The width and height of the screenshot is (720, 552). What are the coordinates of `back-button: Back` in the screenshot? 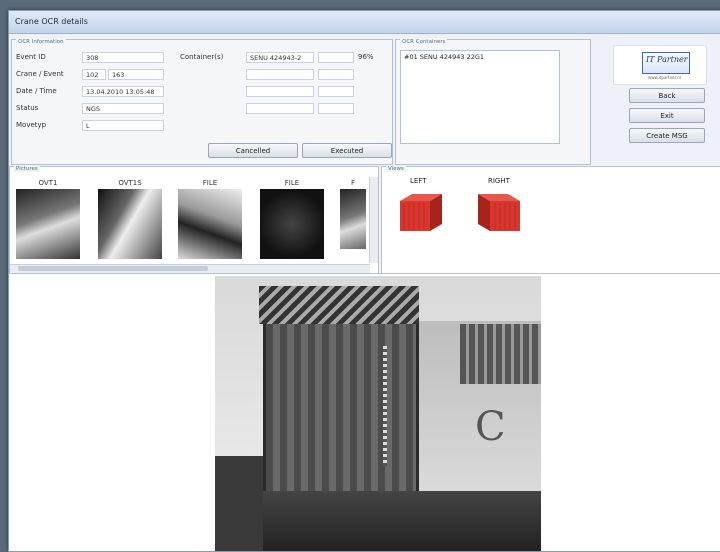 It's located at (667, 95).